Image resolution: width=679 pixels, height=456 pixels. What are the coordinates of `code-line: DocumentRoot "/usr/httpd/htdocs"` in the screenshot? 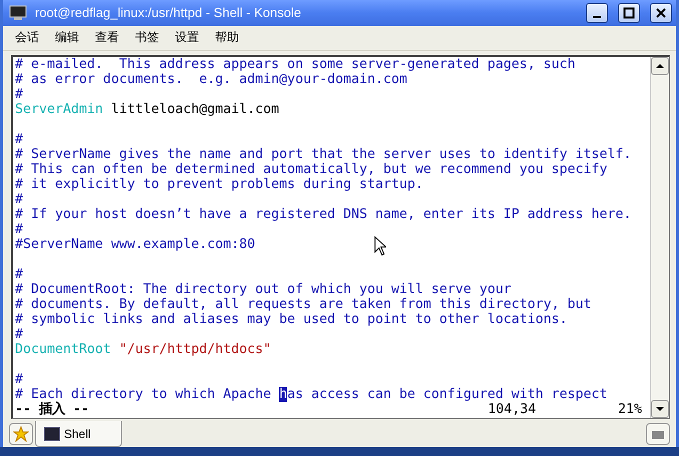 It's located at (143, 349).